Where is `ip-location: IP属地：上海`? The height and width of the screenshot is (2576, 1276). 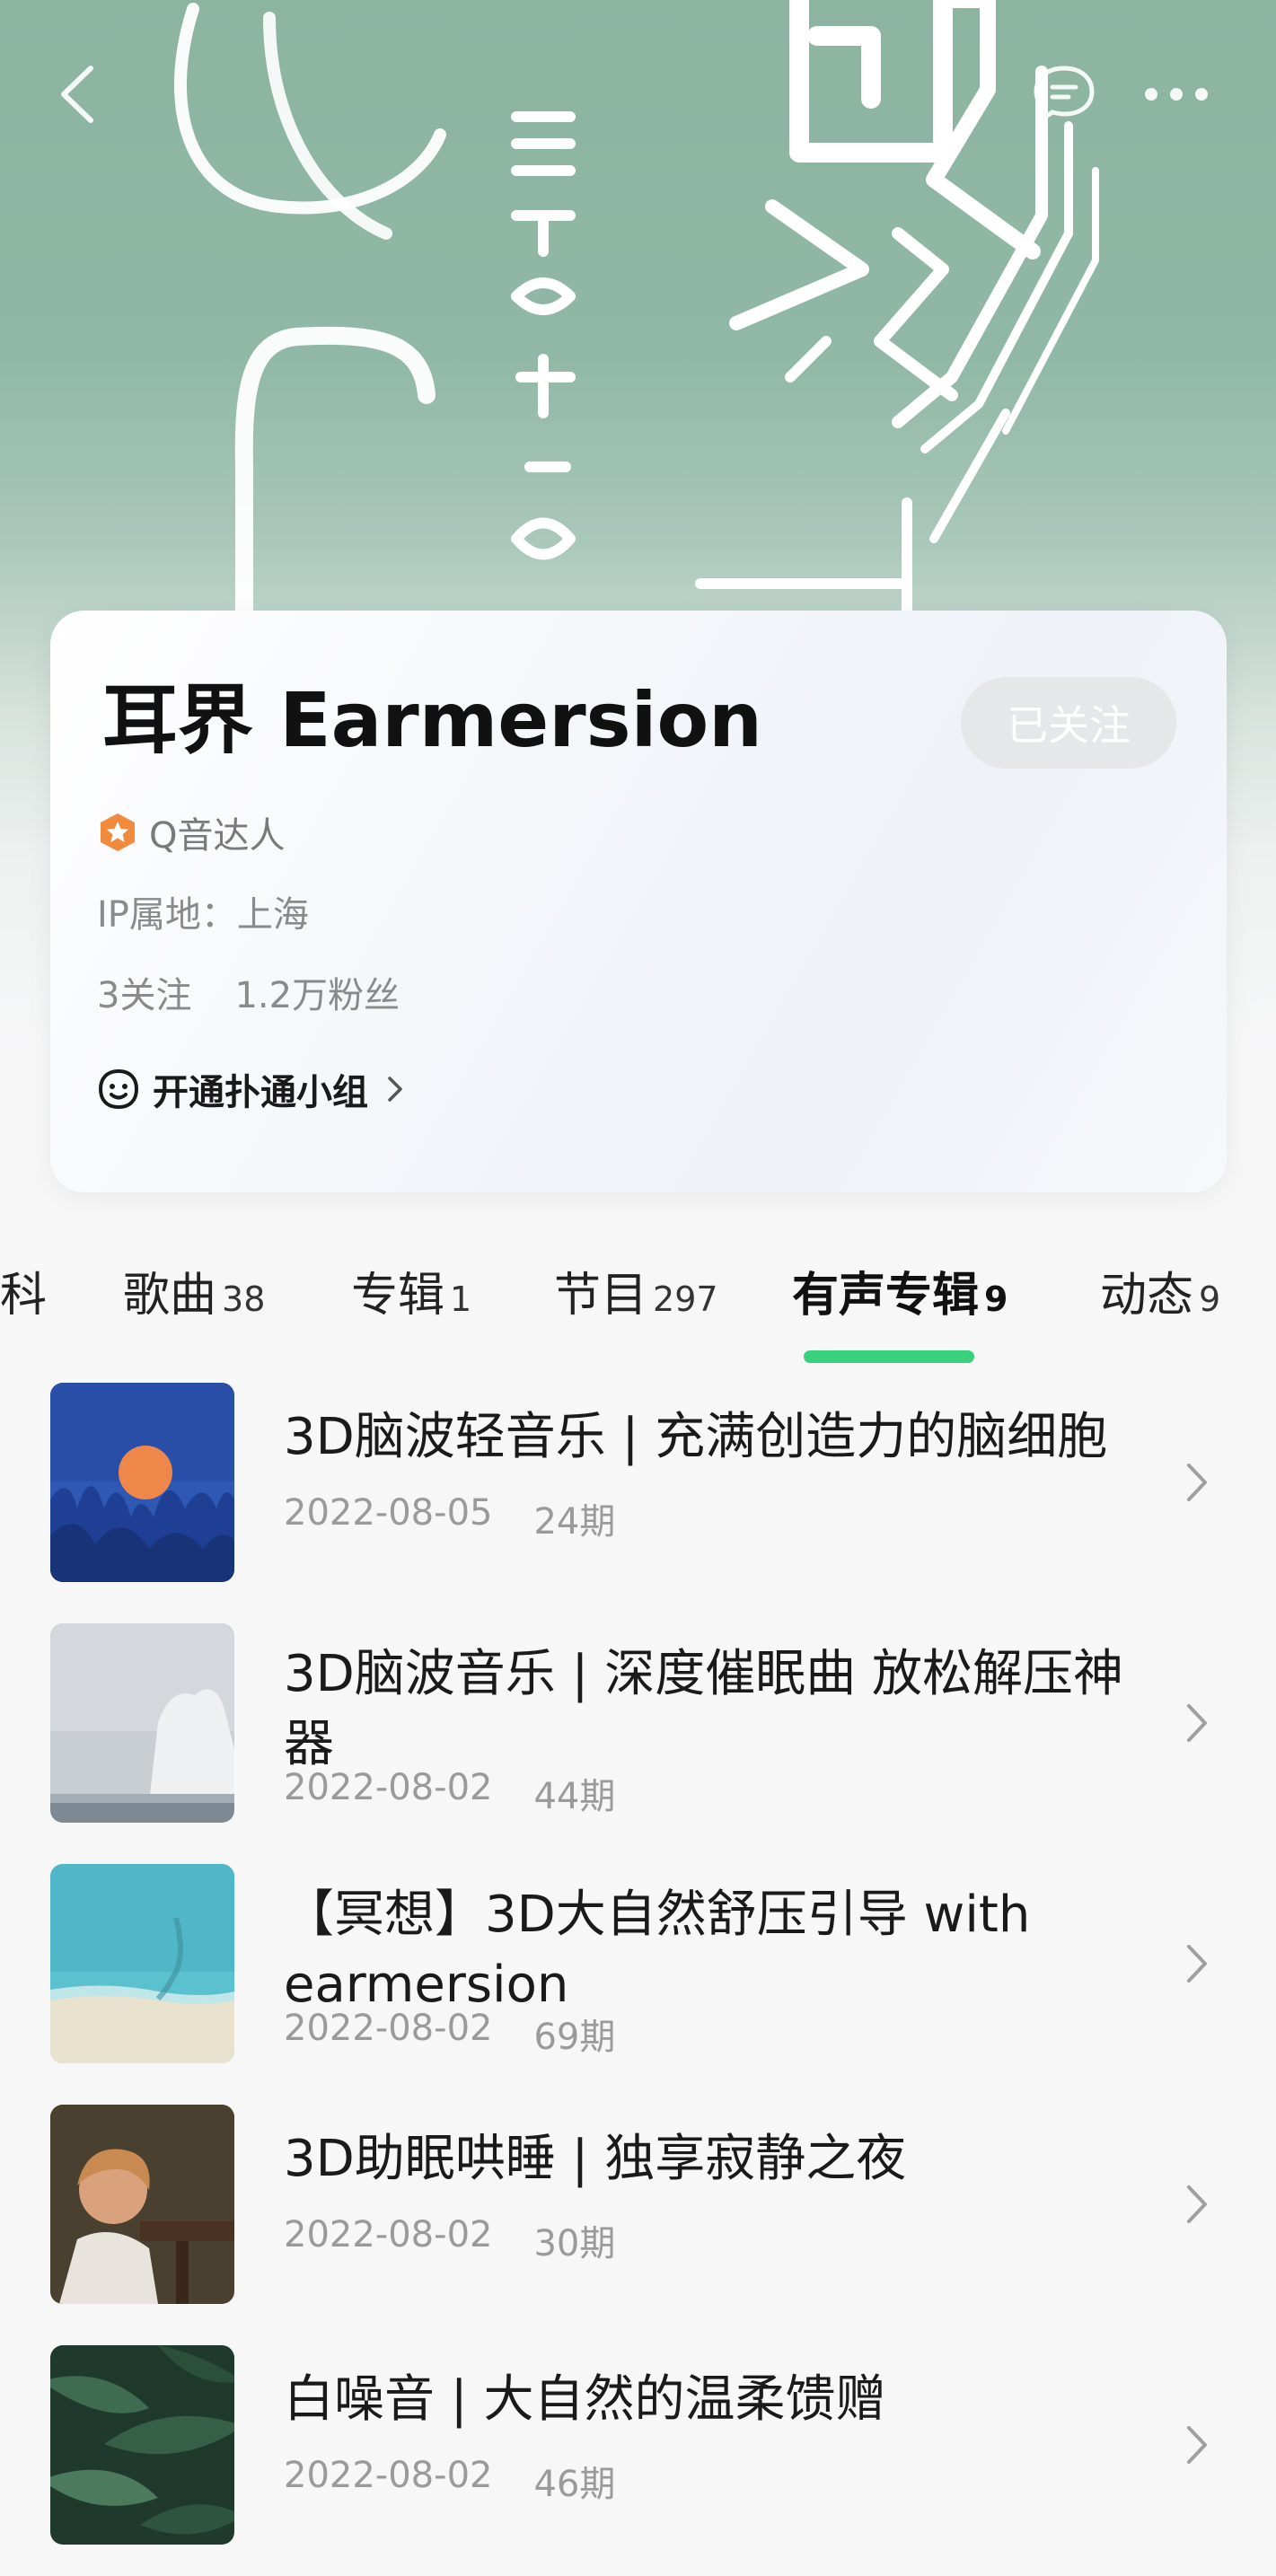
ip-location: IP属地：上海 is located at coordinates (203, 915).